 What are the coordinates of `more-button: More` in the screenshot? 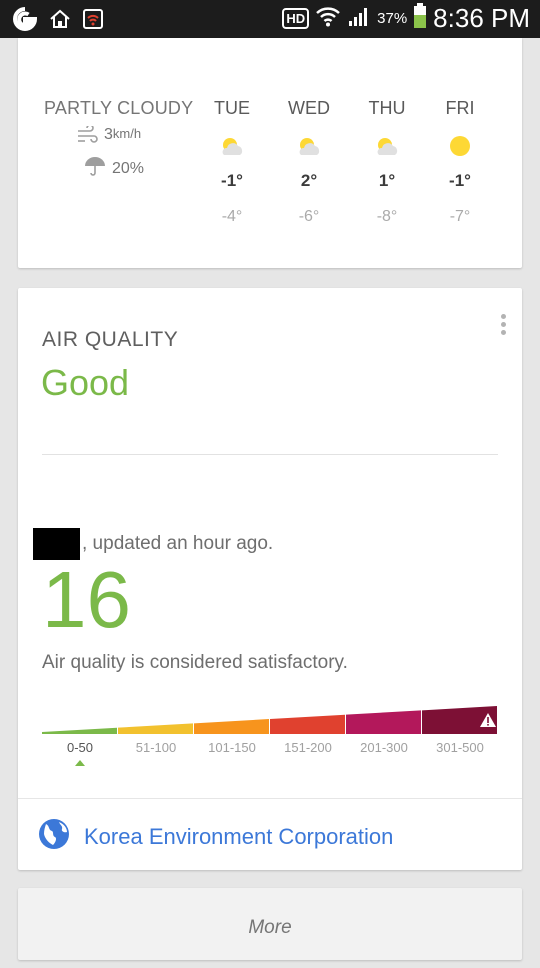 It's located at (270, 924).